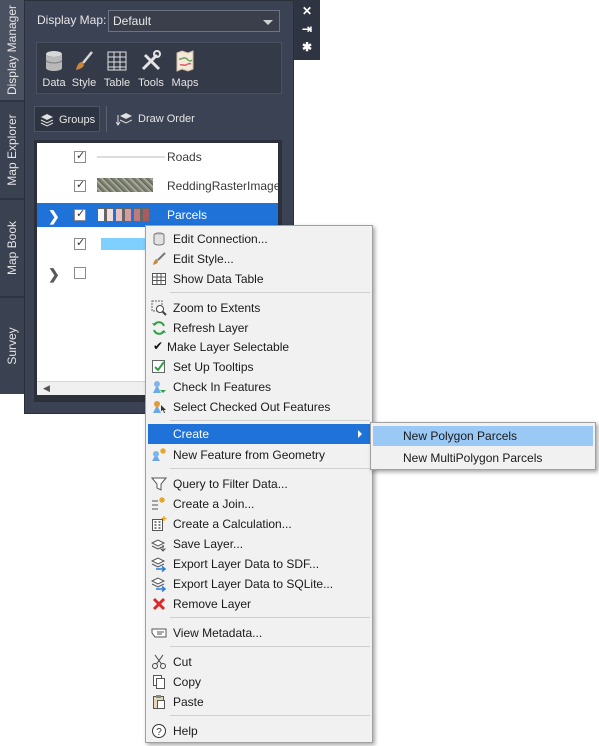 This screenshot has width=599, height=746. I want to click on close-icon: ✕, so click(307, 11).